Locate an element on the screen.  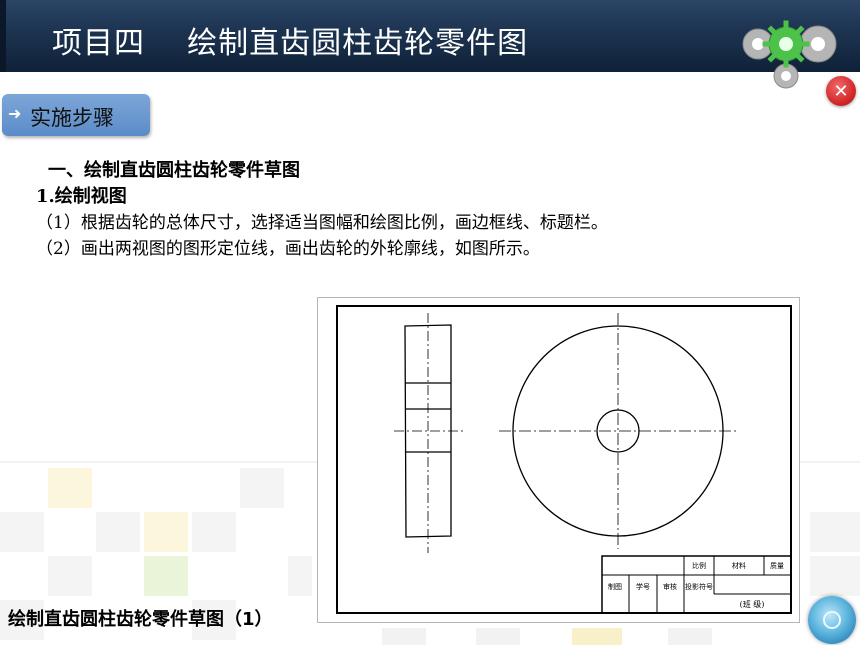
title-block-material: 材料 is located at coordinates (739, 565).